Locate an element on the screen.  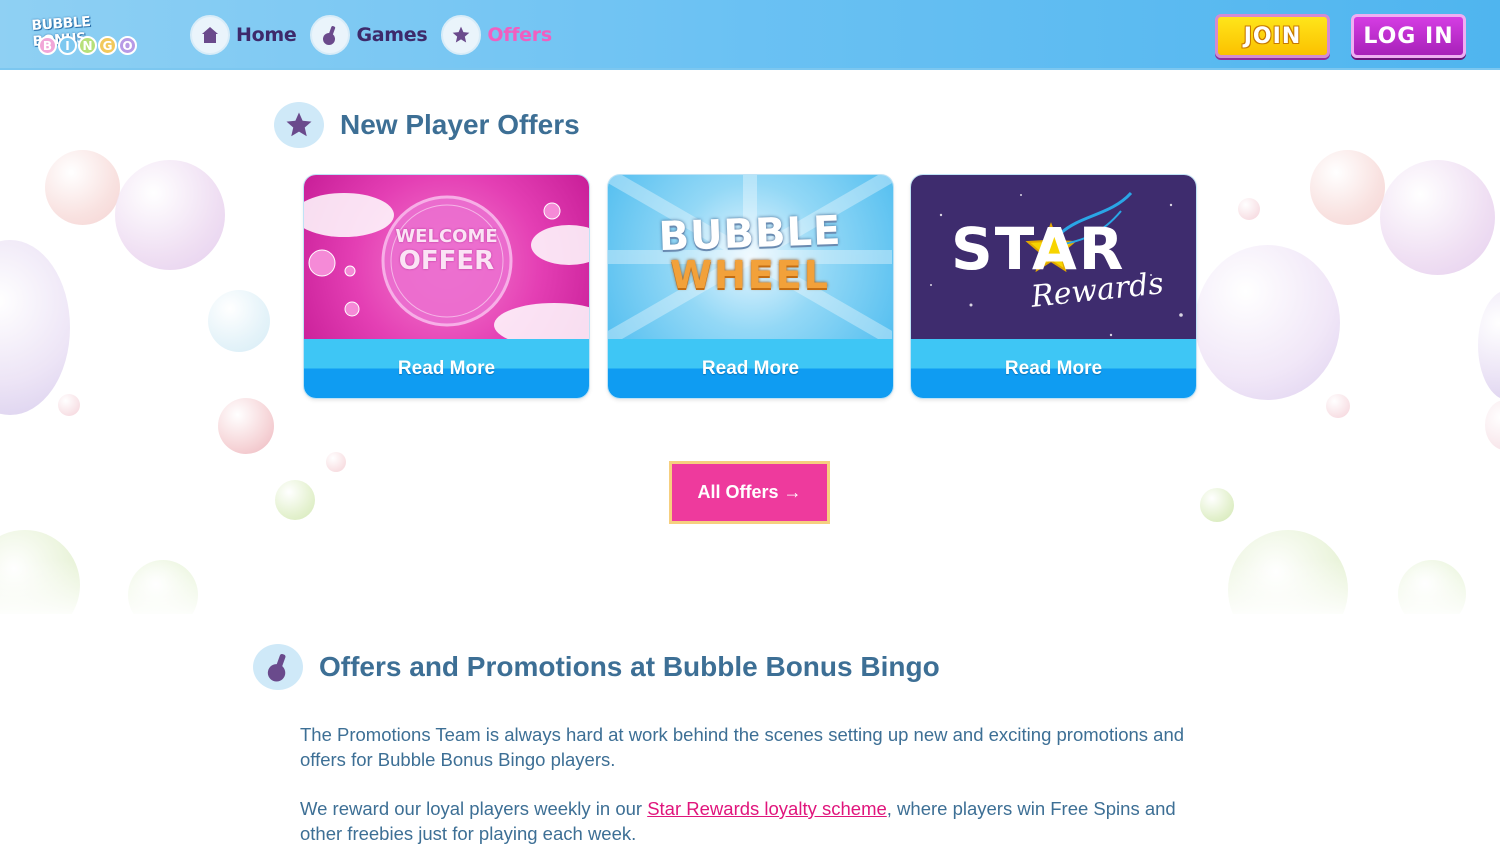
logo-ball-b: B is located at coordinates (47, 45).